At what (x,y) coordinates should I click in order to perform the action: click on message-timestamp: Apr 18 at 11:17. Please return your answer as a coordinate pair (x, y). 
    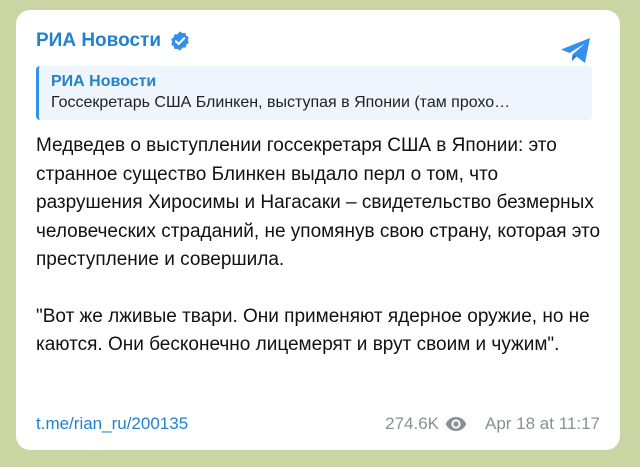
    Looking at the image, I should click on (542, 423).